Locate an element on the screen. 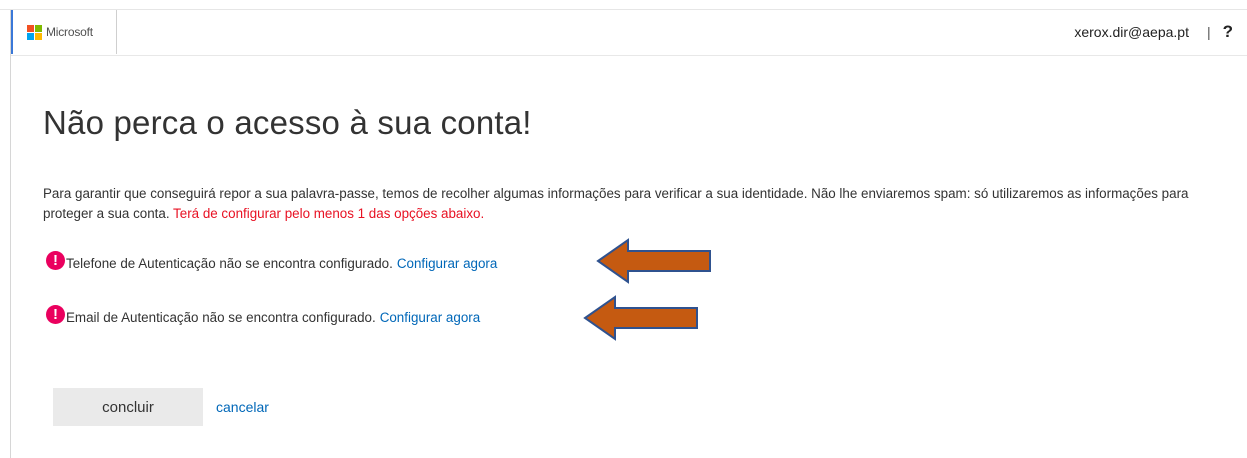  user-email: xerox.dir@aepa.pt is located at coordinates (1131, 32).